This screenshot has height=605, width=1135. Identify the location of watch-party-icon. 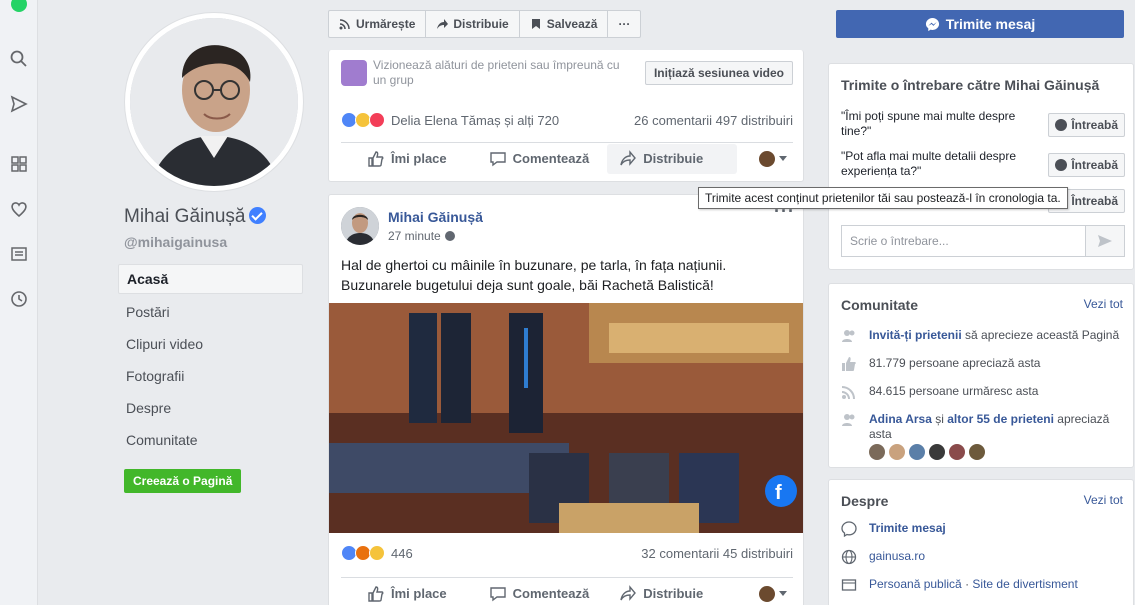
(354, 73).